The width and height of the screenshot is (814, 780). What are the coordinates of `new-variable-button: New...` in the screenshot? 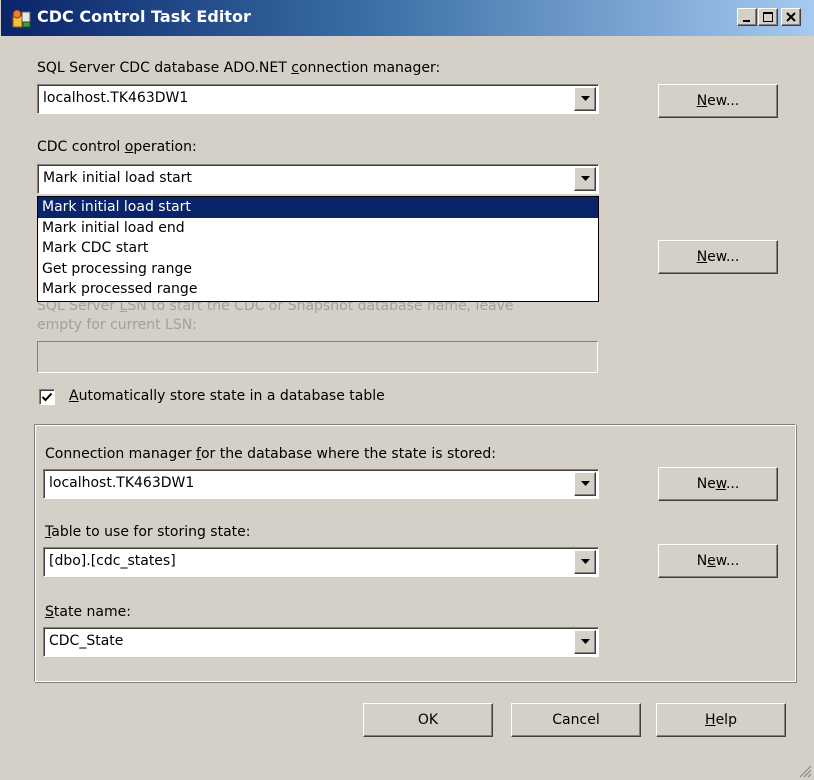 It's located at (718, 257).